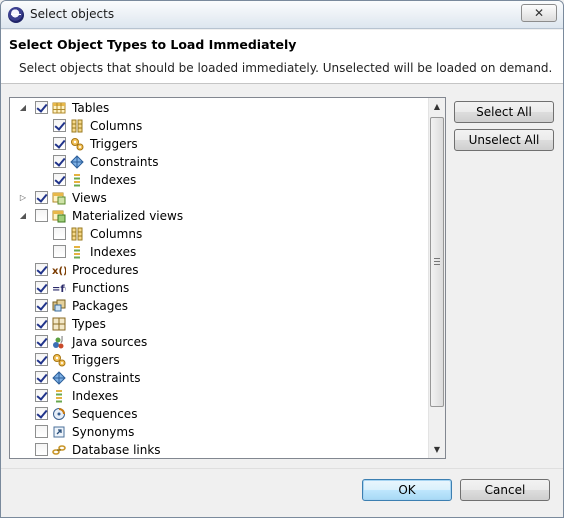 The width and height of the screenshot is (564, 518). What do you see at coordinates (219, 414) in the screenshot?
I see `tree-item: Sequences` at bounding box center [219, 414].